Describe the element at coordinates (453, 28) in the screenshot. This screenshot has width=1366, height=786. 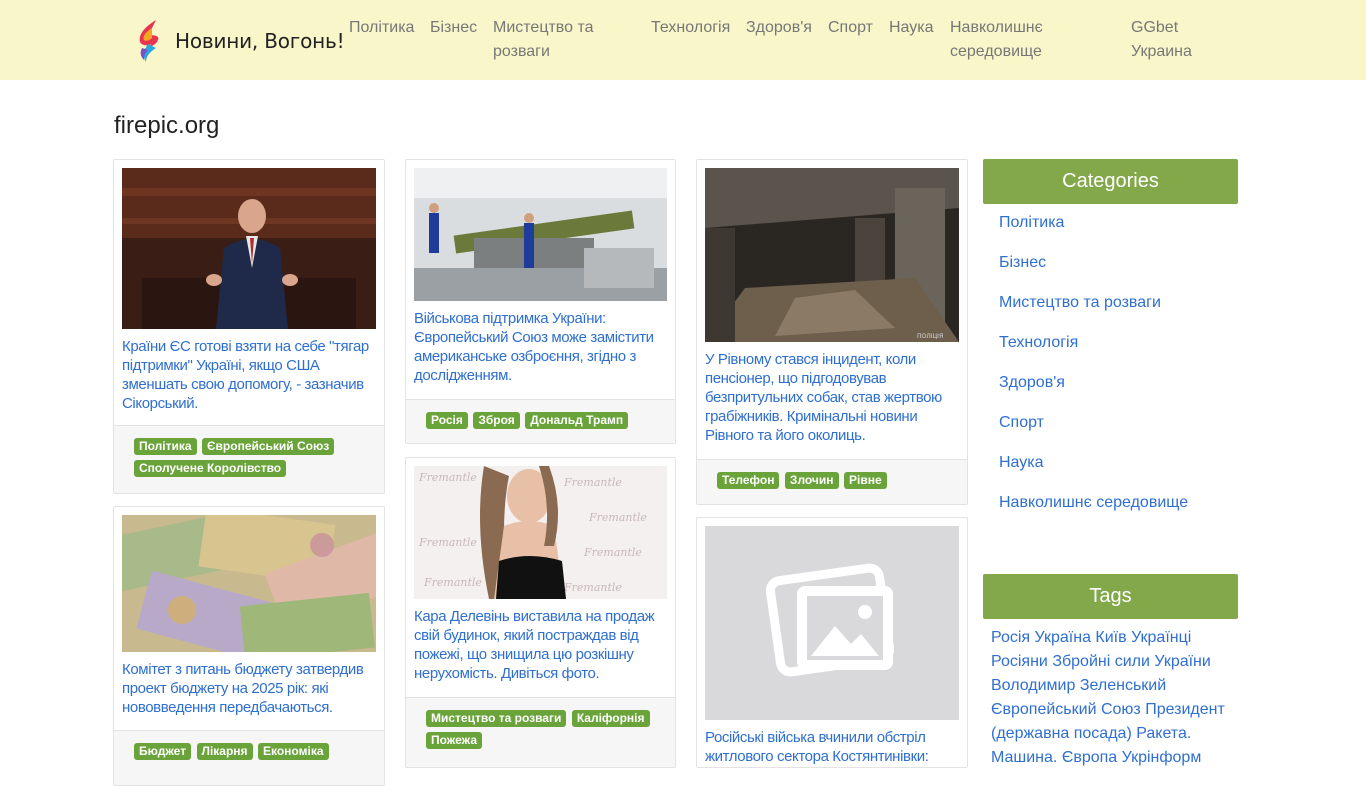
I see `nav-item-business: Бізнес` at that location.